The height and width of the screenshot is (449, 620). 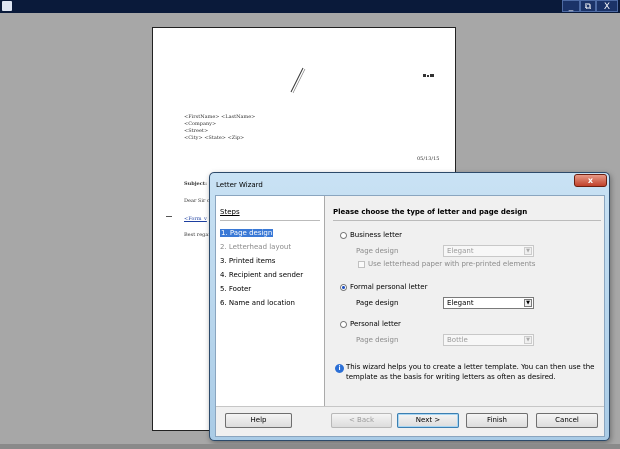 I want to click on step-name-and-location: 6. Name and location, so click(x=257, y=303).